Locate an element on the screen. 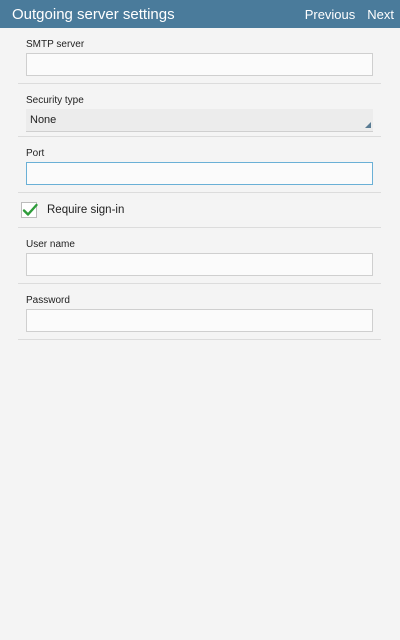 Image resolution: width=400 pixels, height=640 pixels. security-type-section: Security type None is located at coordinates (199, 110).